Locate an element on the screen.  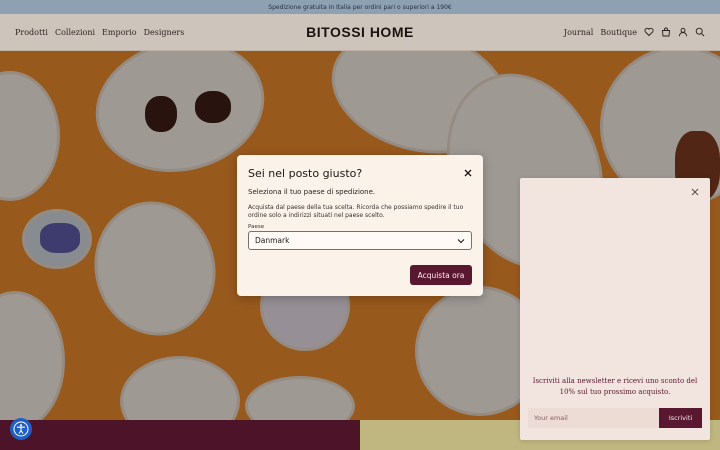
country-select-value: Danmark is located at coordinates (272, 240).